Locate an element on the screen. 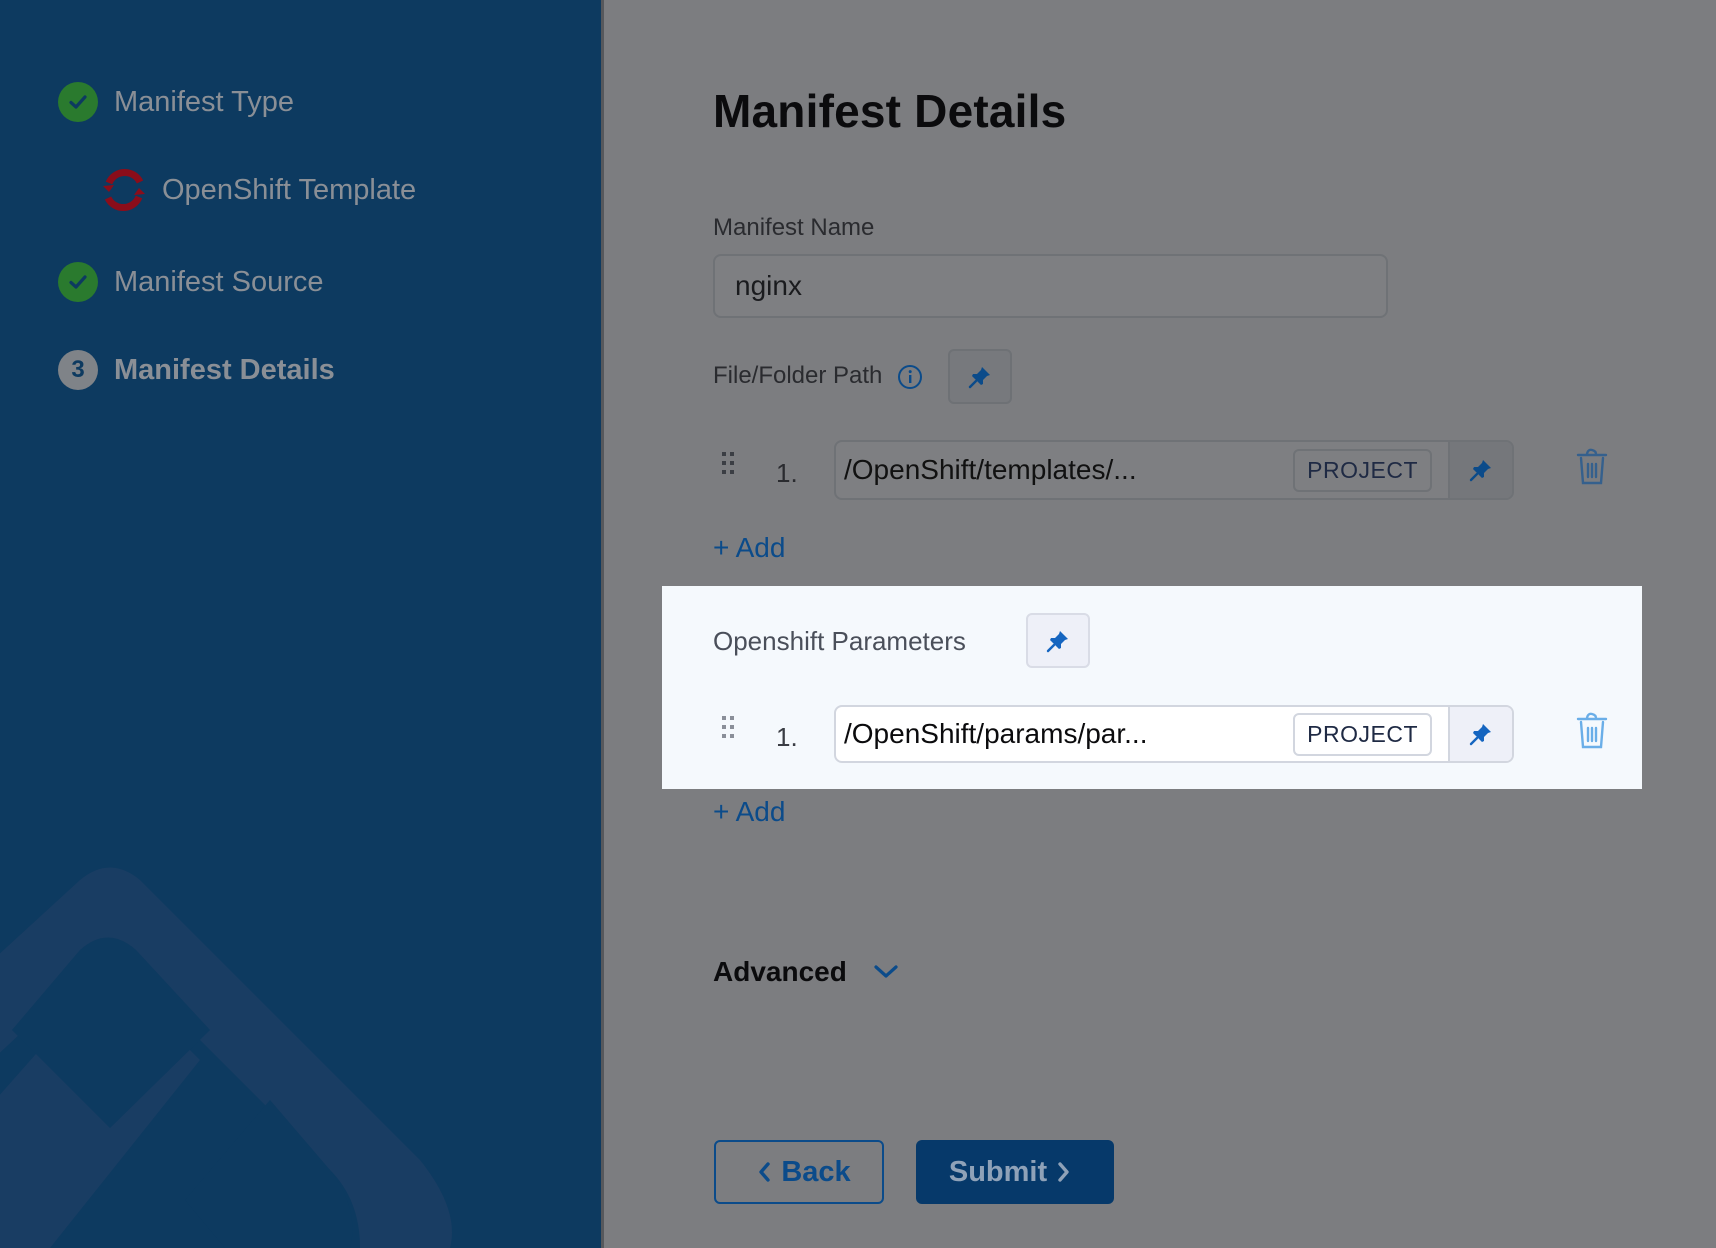 Image resolution: width=1716 pixels, height=1248 pixels. openshift-parameters-label: Openshift Parameters is located at coordinates (839, 641).